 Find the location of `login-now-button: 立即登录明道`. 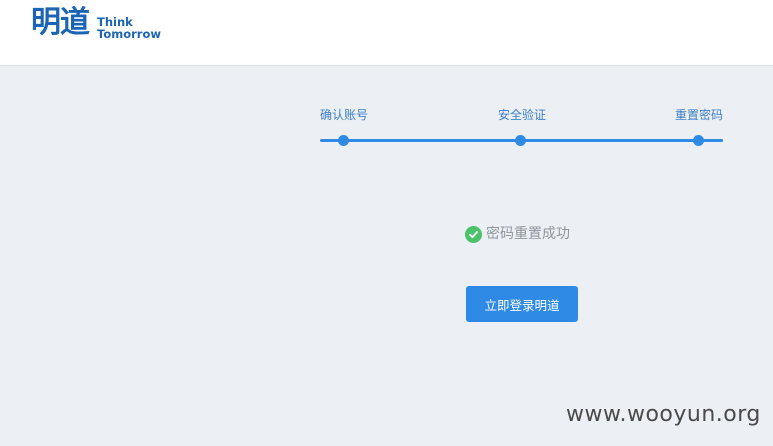

login-now-button: 立即登录明道 is located at coordinates (522, 304).